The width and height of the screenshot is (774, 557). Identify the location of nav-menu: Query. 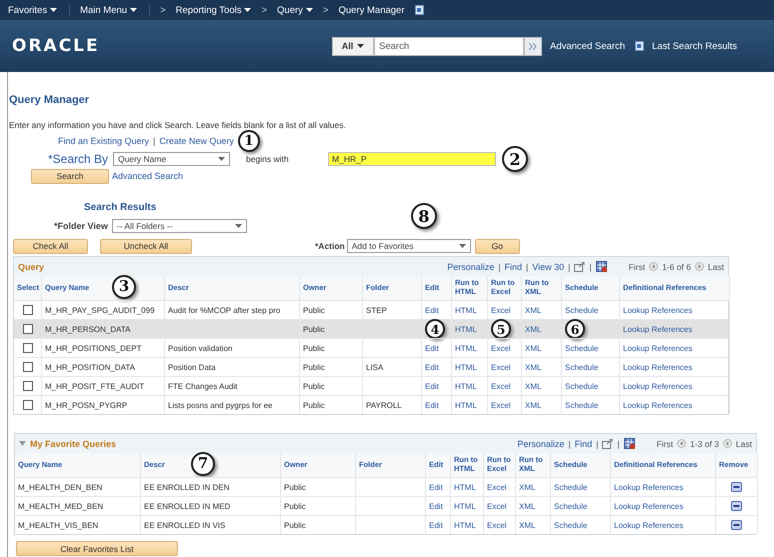
(295, 10).